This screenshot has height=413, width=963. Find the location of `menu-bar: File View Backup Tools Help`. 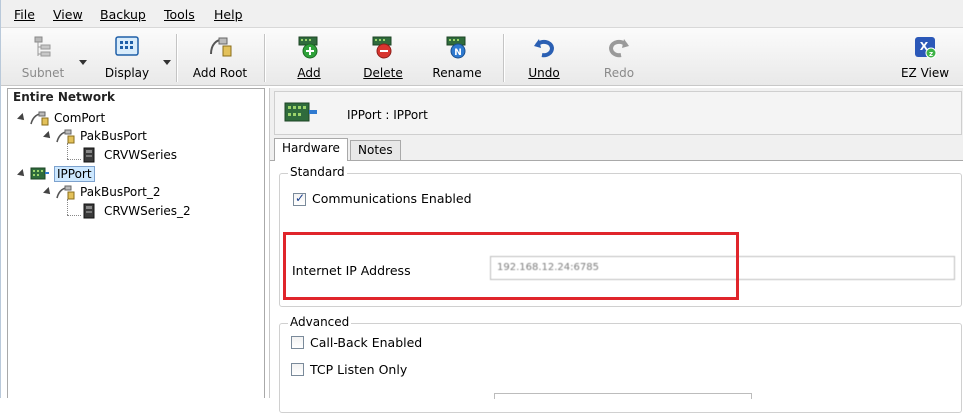

menu-bar: File View Backup Tools Help is located at coordinates (482, 14).